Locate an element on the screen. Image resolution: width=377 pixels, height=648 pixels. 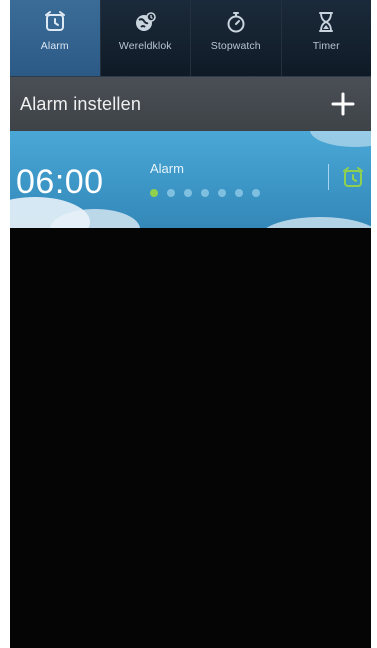
tab-stopwatch: Stopwatch is located at coordinates (236, 38).